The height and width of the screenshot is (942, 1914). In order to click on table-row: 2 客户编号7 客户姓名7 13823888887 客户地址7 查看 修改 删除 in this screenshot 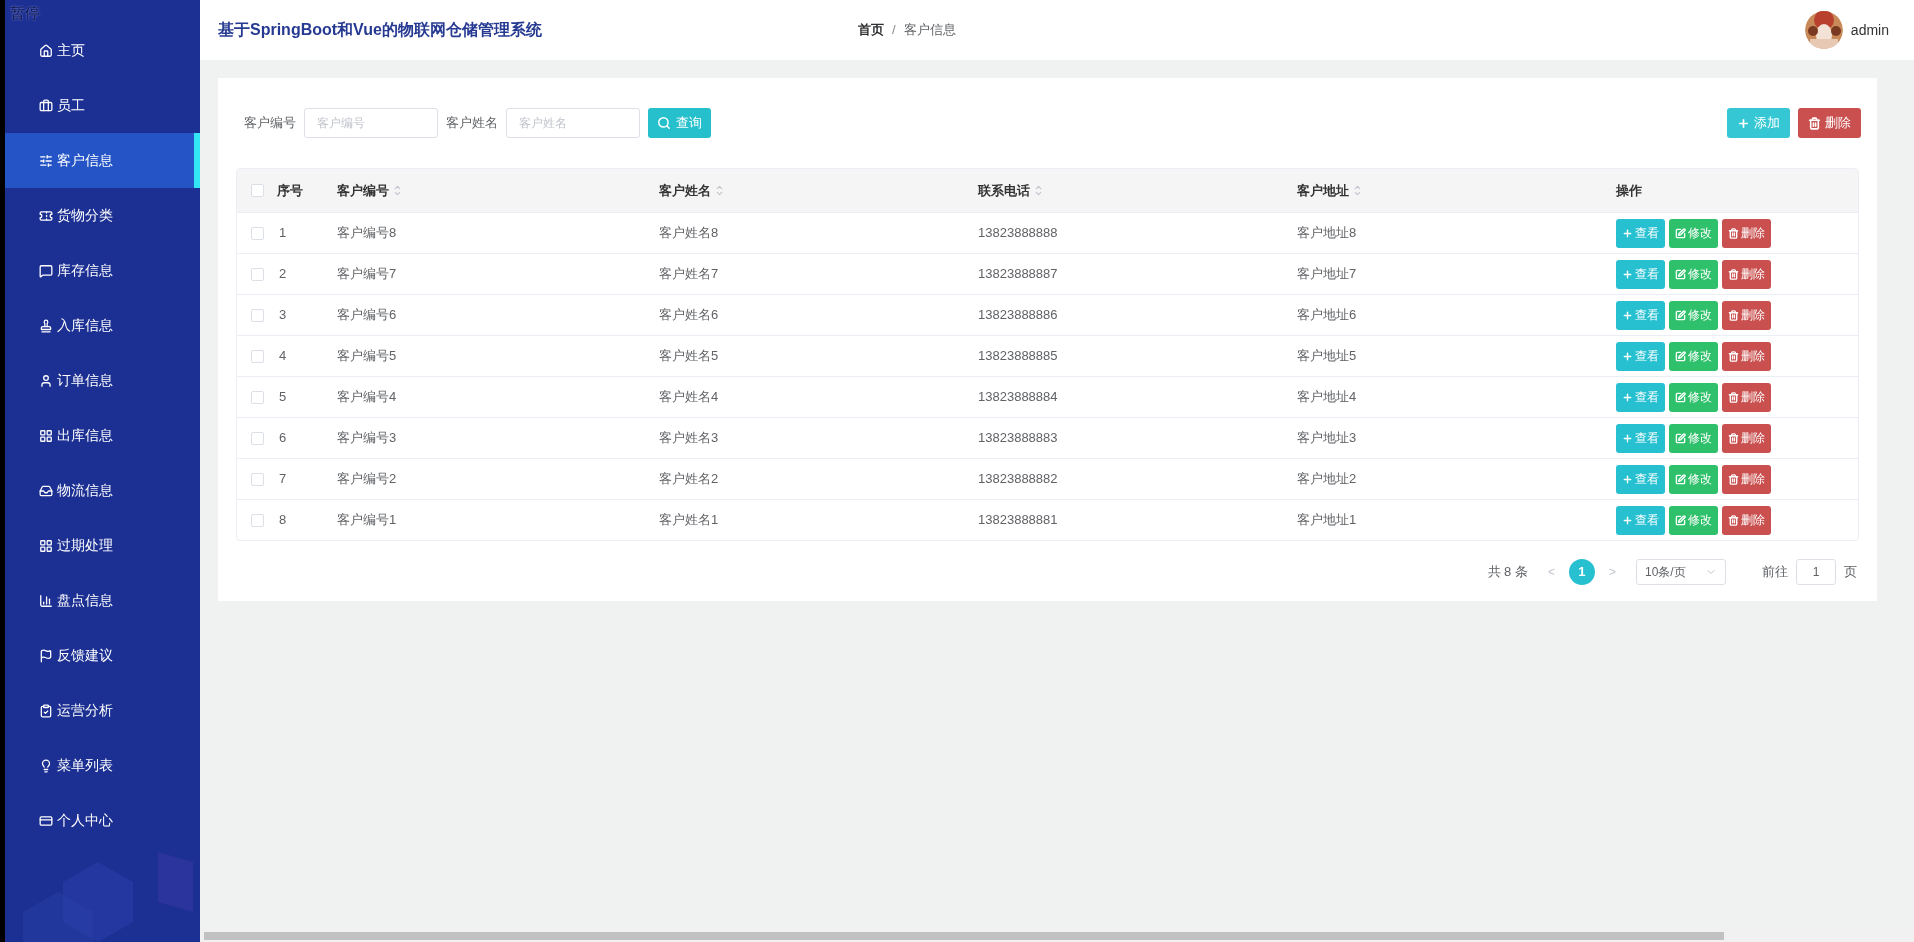, I will do `click(1047, 273)`.